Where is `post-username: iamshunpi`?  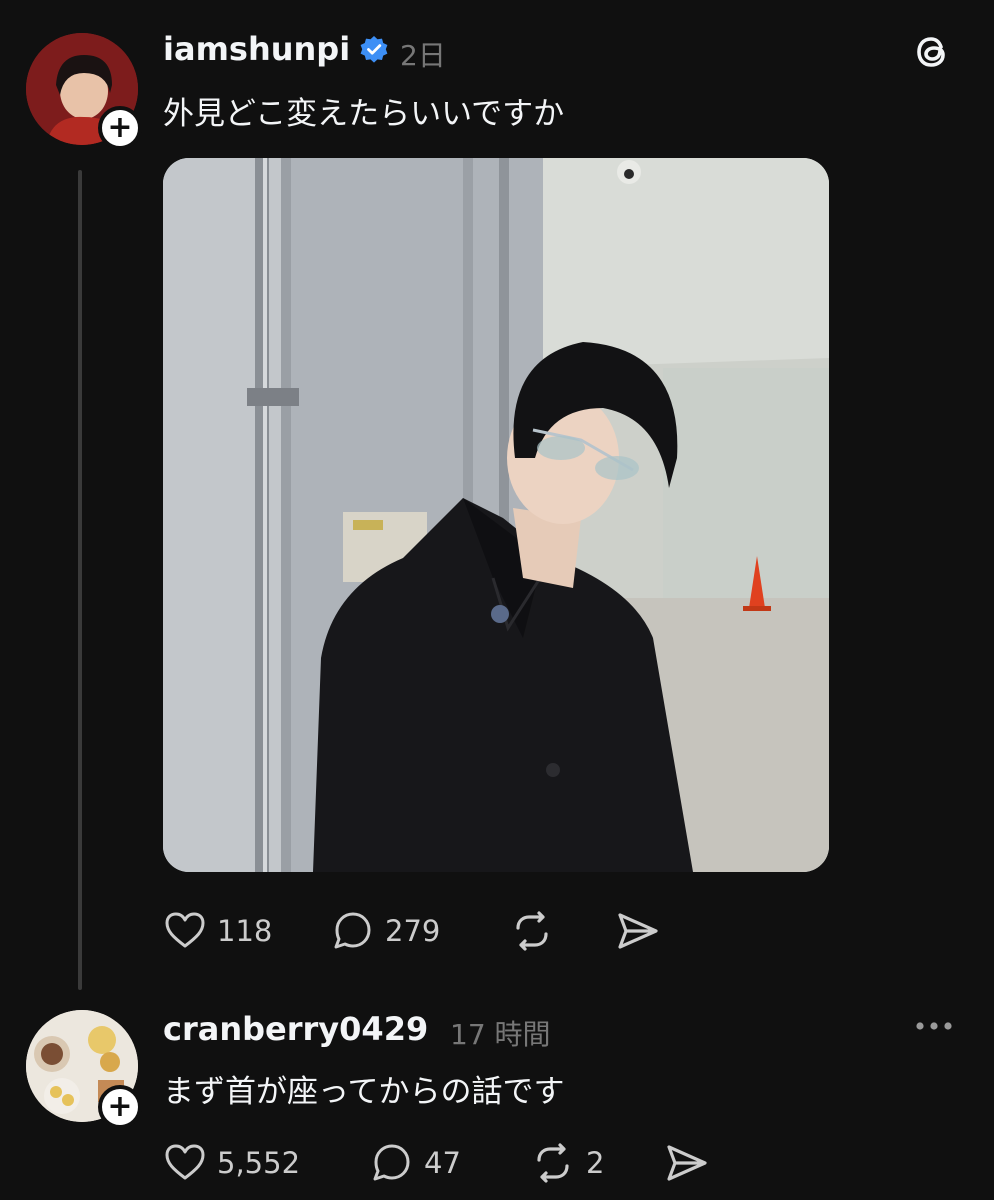 post-username: iamshunpi is located at coordinates (256, 49).